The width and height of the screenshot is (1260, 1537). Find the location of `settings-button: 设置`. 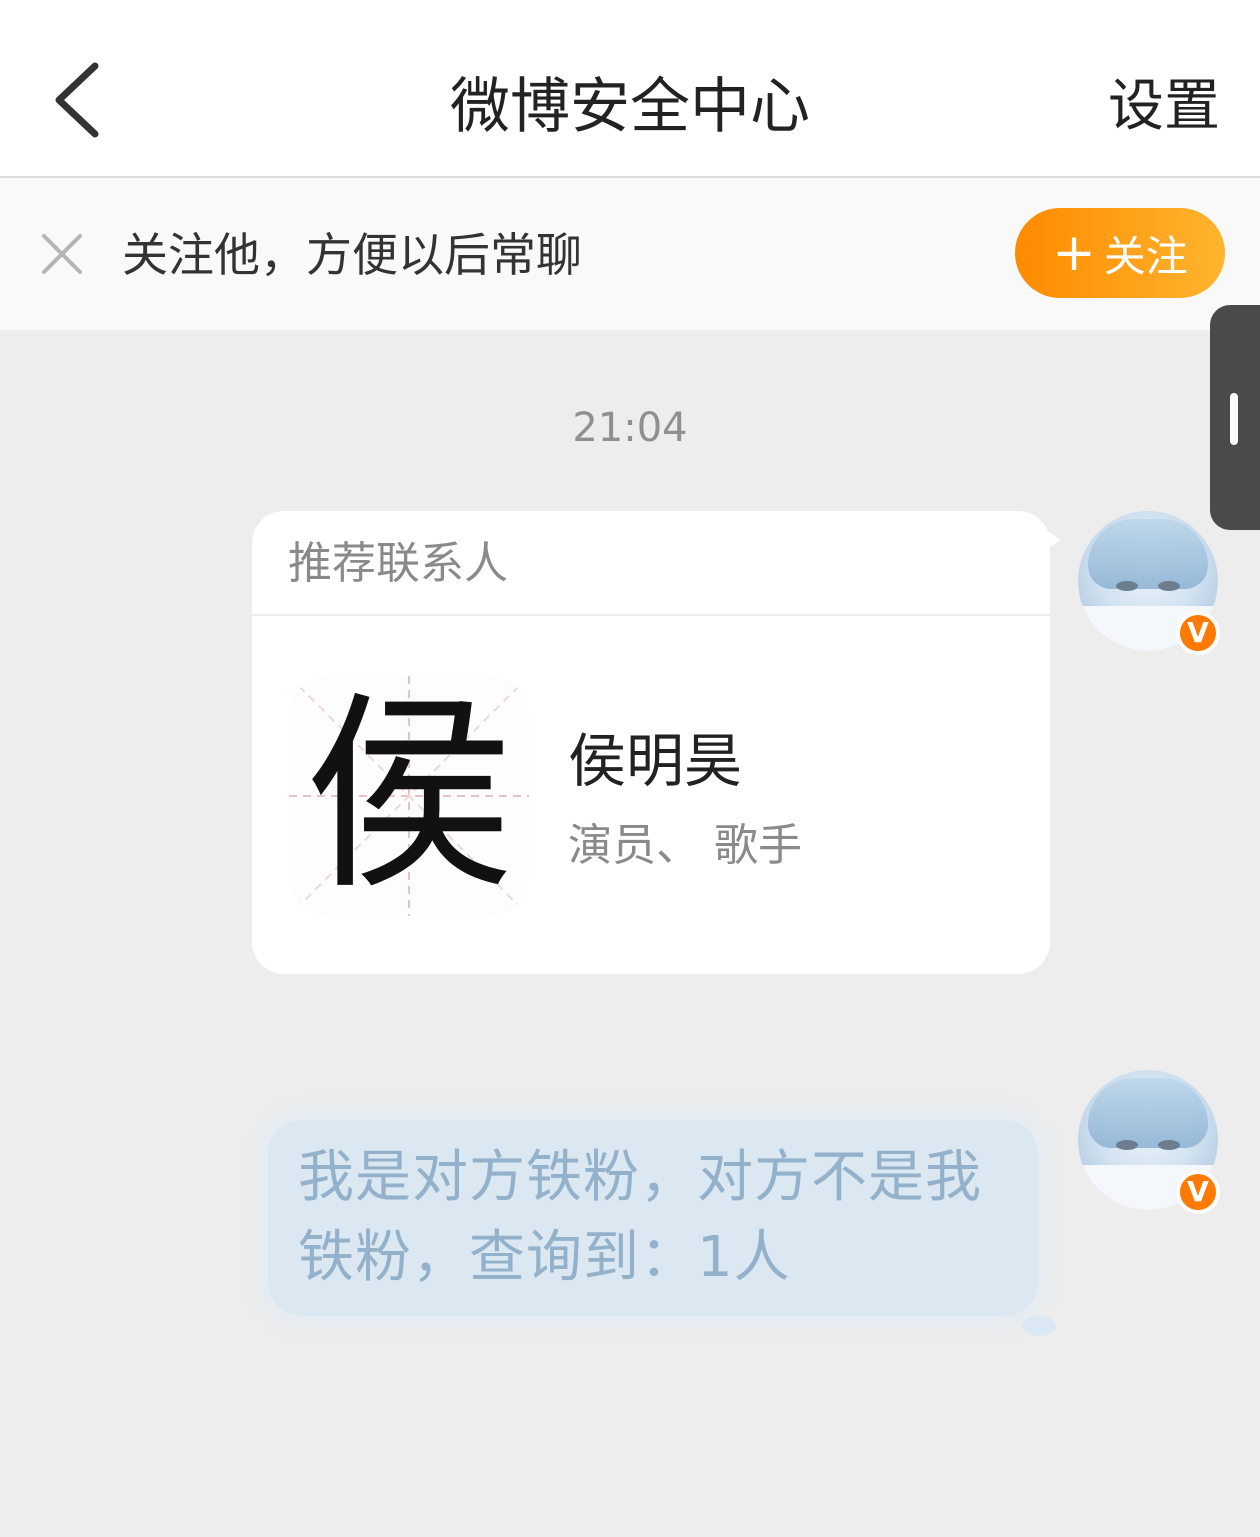

settings-button: 设置 is located at coordinates (1164, 107).